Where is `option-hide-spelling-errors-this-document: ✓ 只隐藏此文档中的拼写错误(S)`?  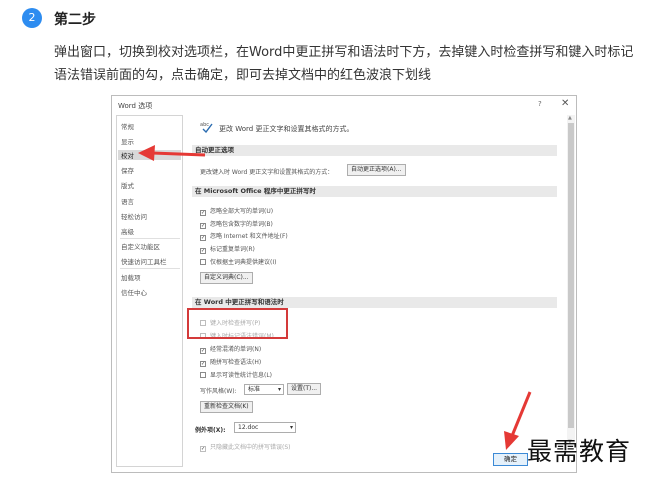 option-hide-spelling-errors-this-document: ✓ 只隐藏此文档中的拼写错误(S) is located at coordinates (245, 447).